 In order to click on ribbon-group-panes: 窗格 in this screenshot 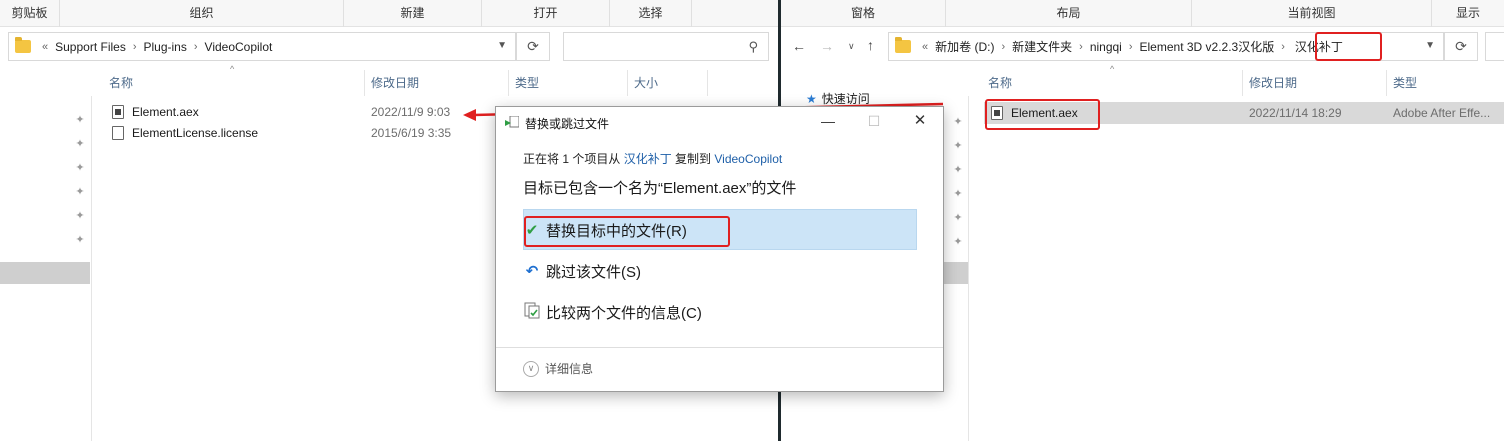, I will do `click(863, 13)`.